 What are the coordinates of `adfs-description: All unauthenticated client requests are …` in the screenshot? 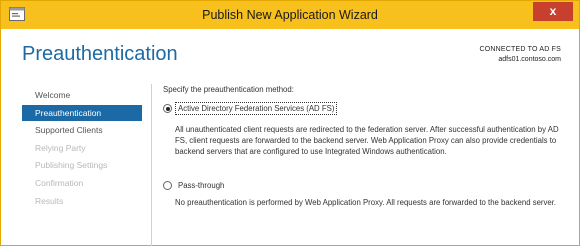 It's located at (367, 140).